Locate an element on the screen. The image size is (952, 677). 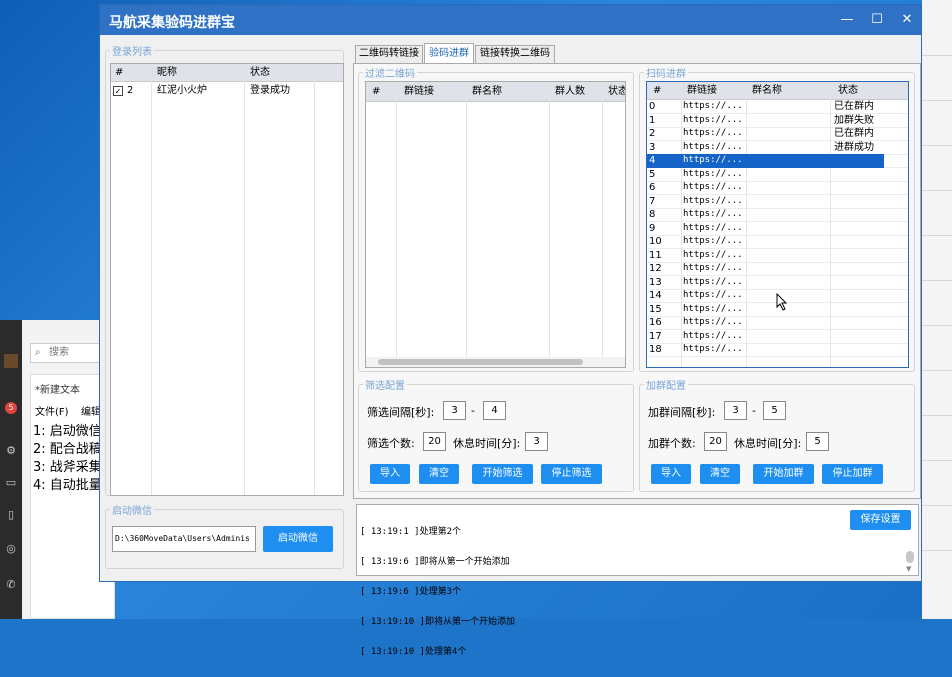
log-scroll-thumb is located at coordinates (910, 557).